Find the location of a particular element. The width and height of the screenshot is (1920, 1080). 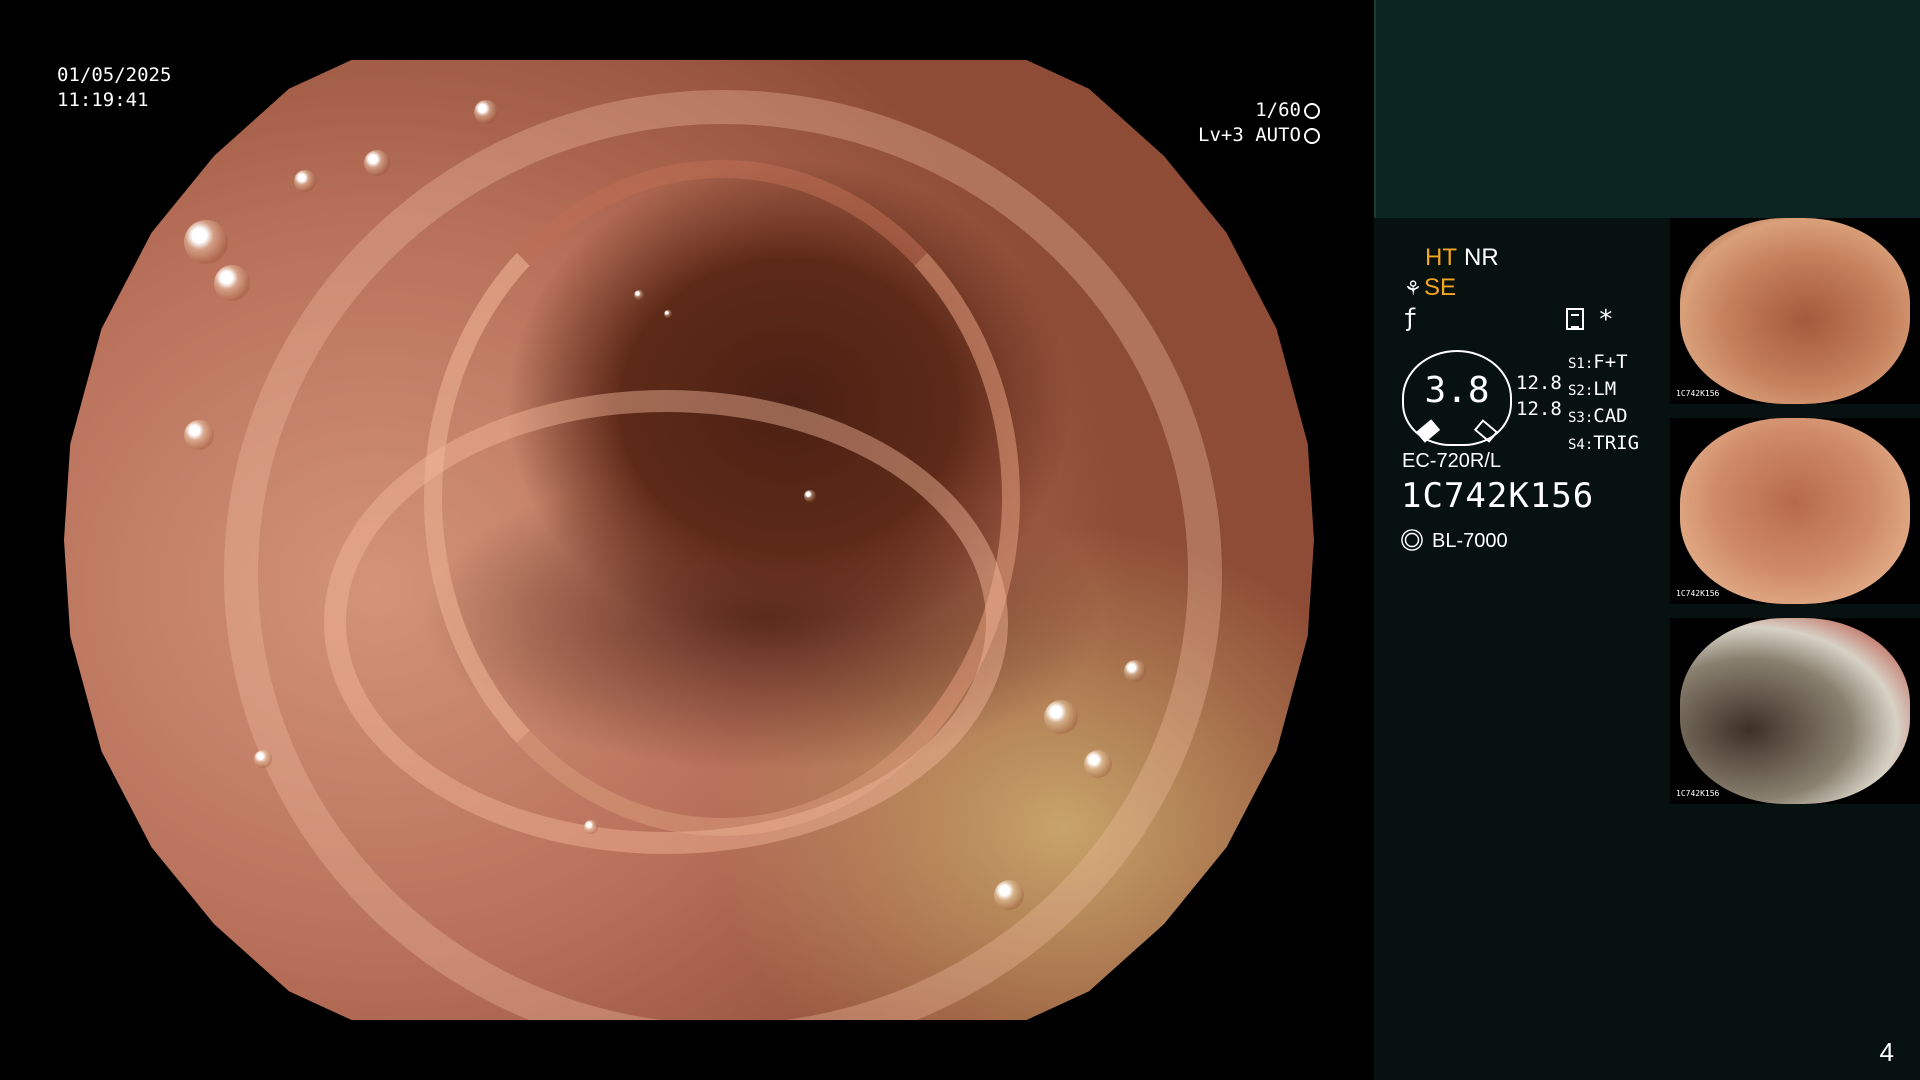

gauge-numbers: 12.8 12.8 is located at coordinates (1539, 396).